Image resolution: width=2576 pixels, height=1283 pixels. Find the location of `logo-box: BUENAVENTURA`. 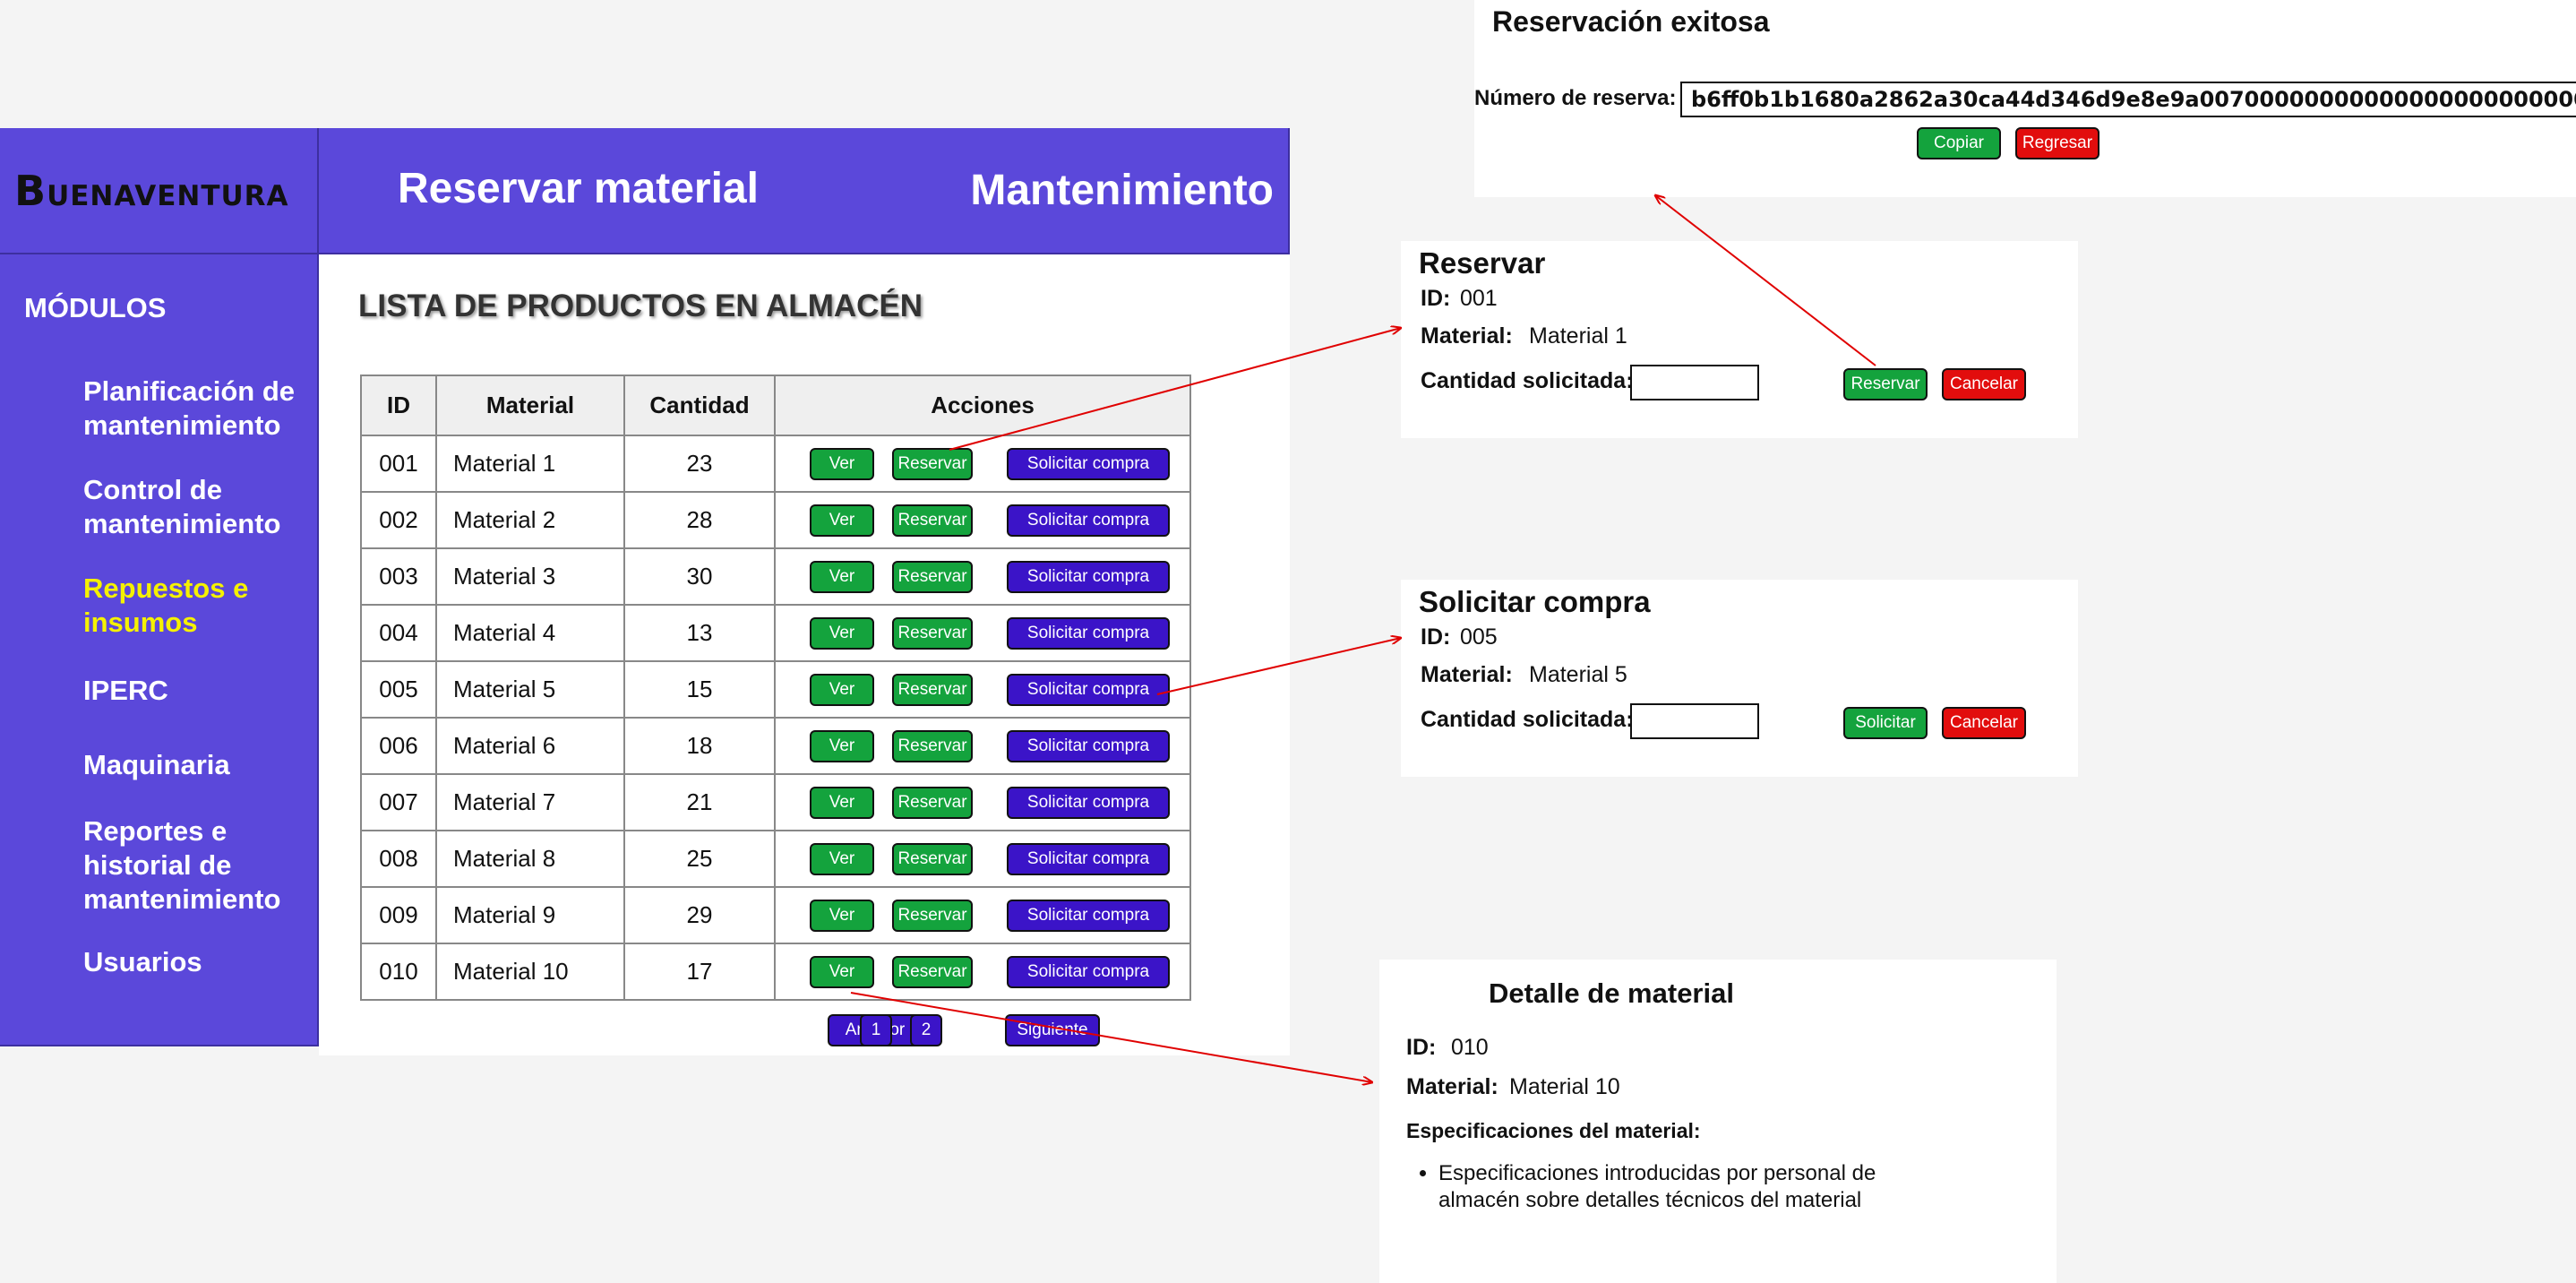

logo-box: BUENAVENTURA is located at coordinates (159, 191).